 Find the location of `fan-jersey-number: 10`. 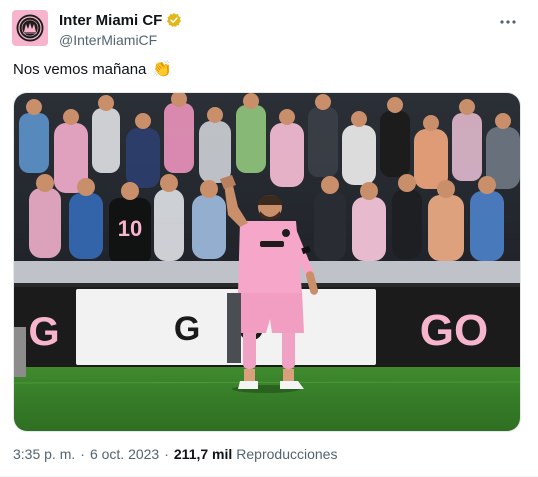

fan-jersey-number: 10 is located at coordinates (130, 228).